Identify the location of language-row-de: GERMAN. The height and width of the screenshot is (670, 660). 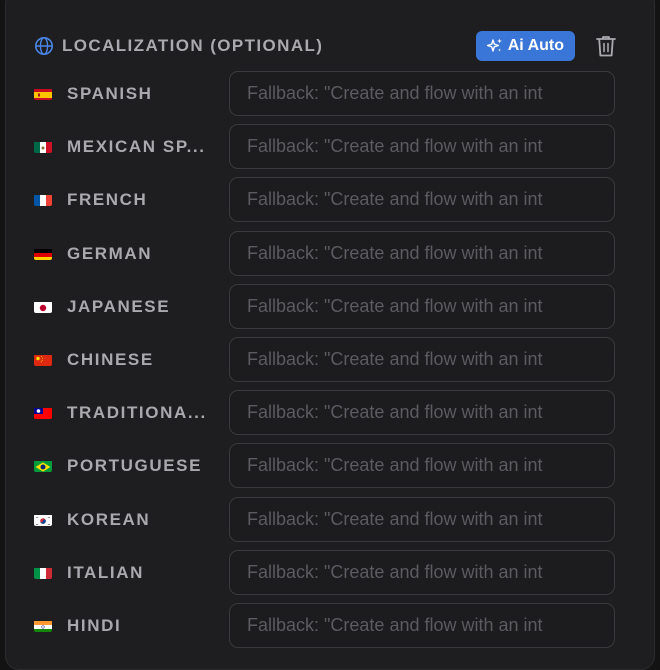
(325, 253).